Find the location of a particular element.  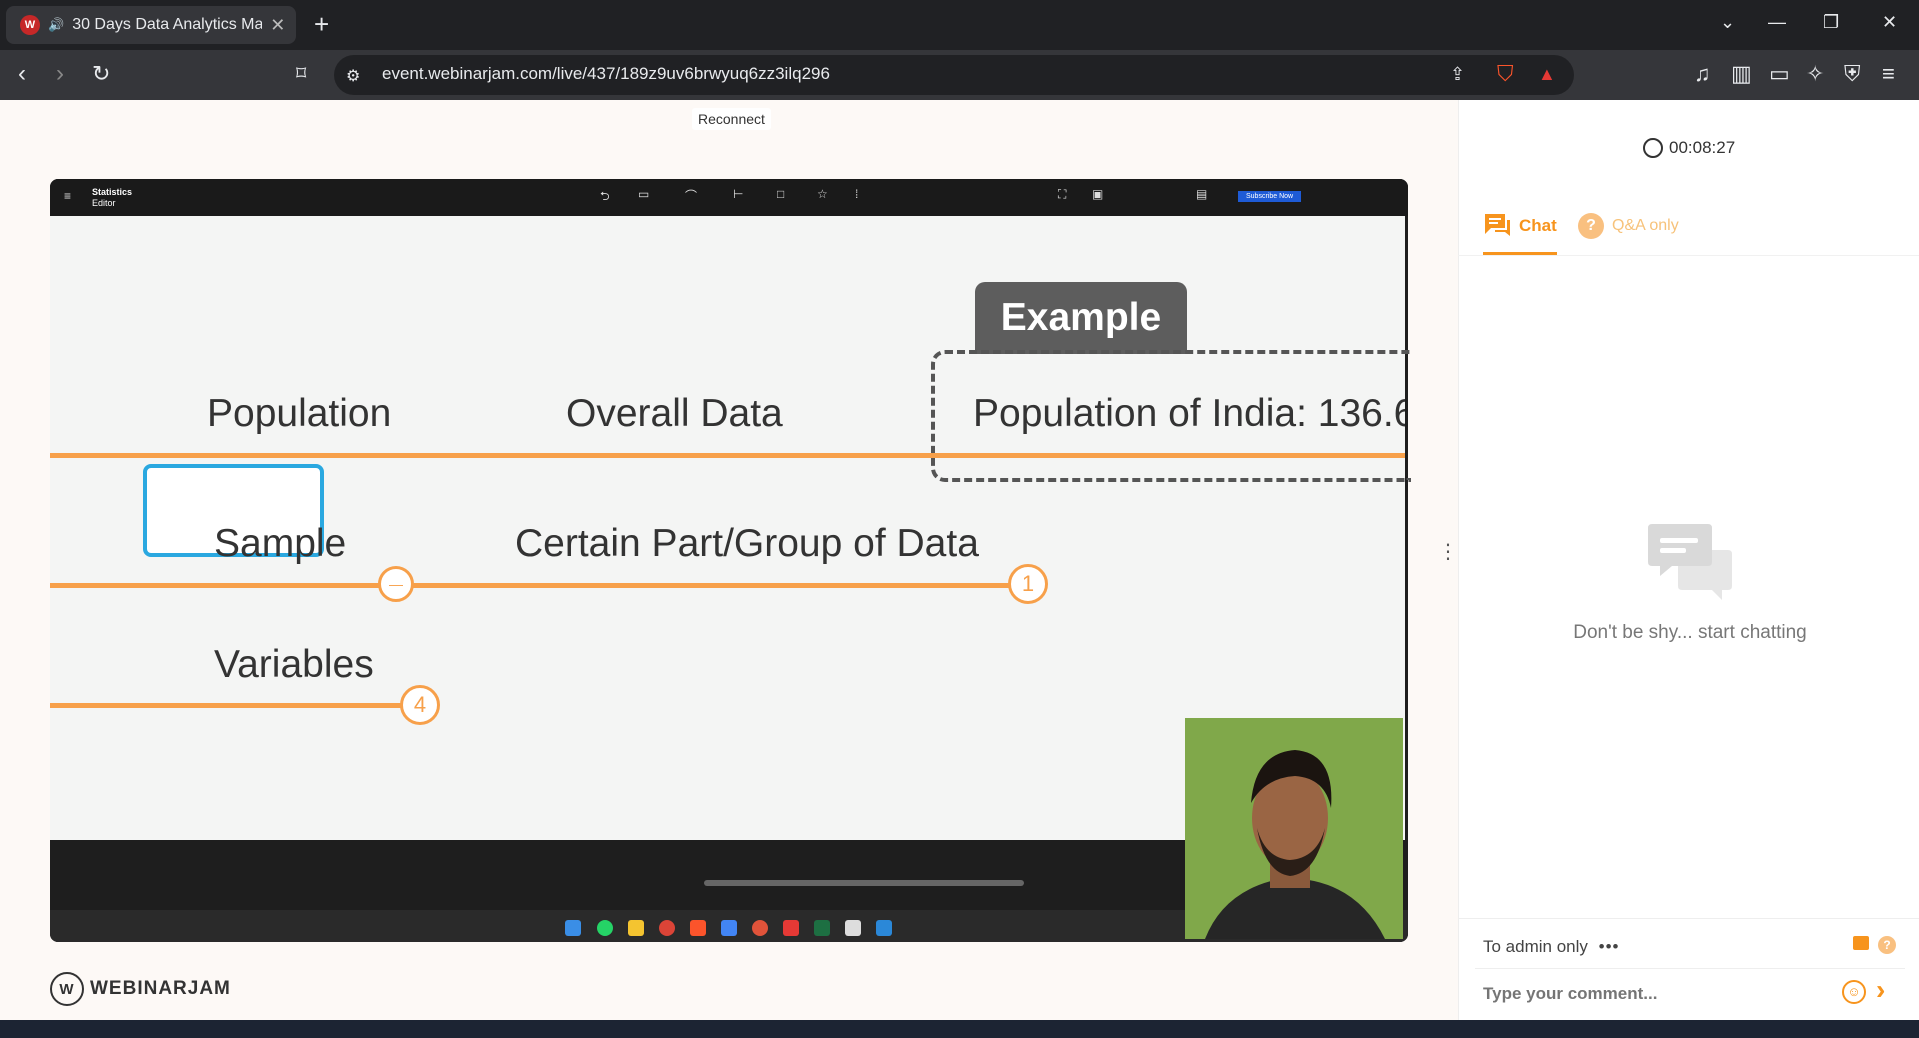

reload-icon: ↻ is located at coordinates (101, 74).